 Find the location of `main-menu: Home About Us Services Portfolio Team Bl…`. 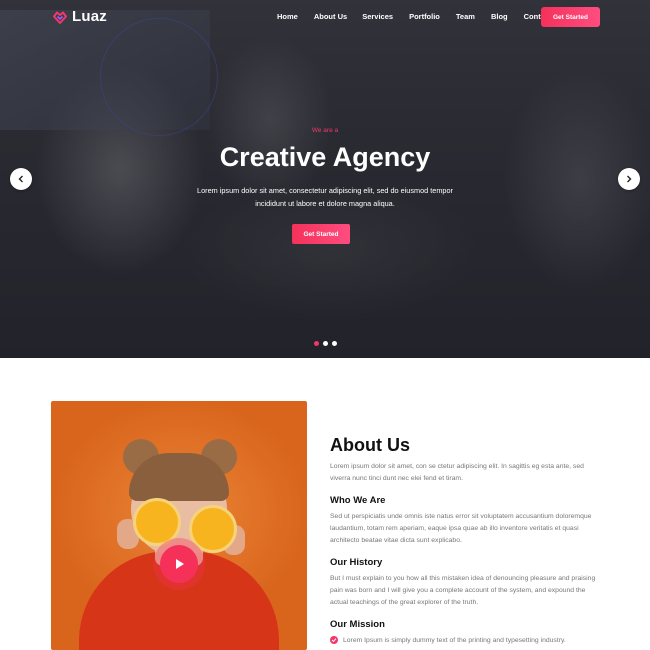

main-menu: Home About Us Services Portfolio Team Bl… is located at coordinates (428, 16).